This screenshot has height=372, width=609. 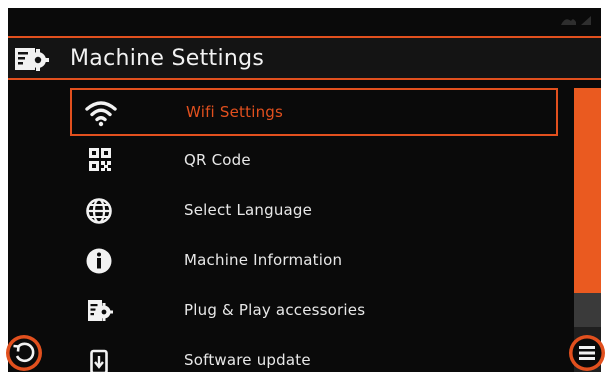 I want to click on menu-item-select-language: Select Language, so click(x=314, y=212).